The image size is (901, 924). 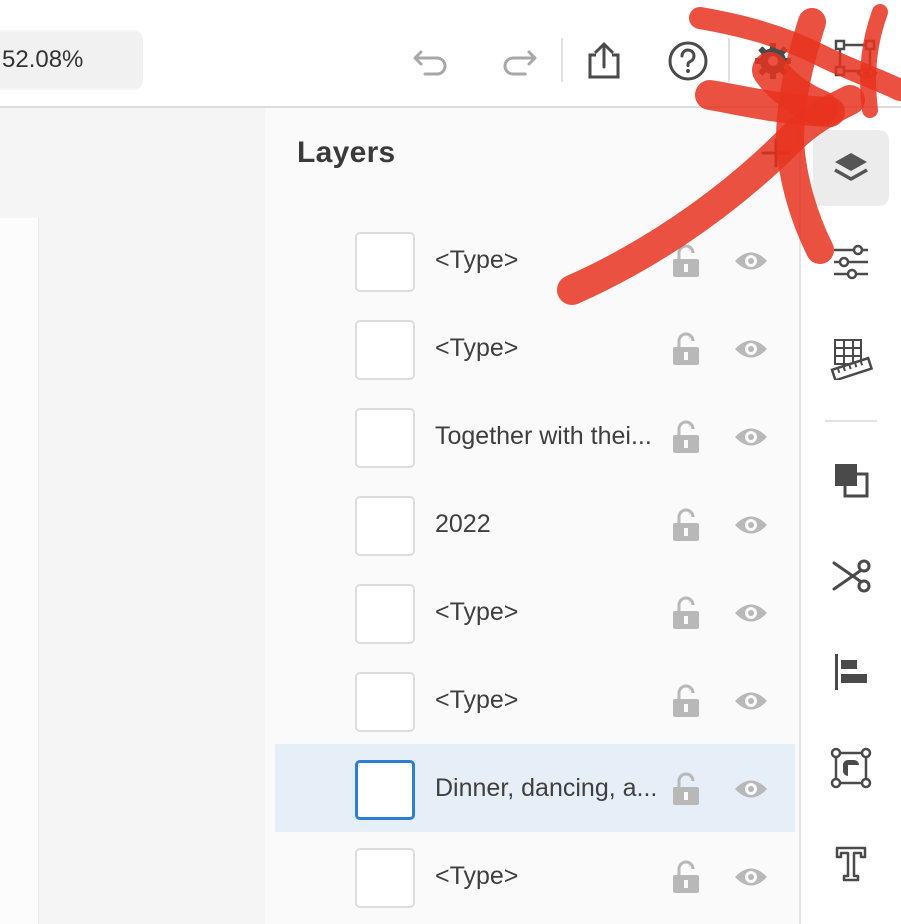 I want to click on properties-icon, so click(x=851, y=262).